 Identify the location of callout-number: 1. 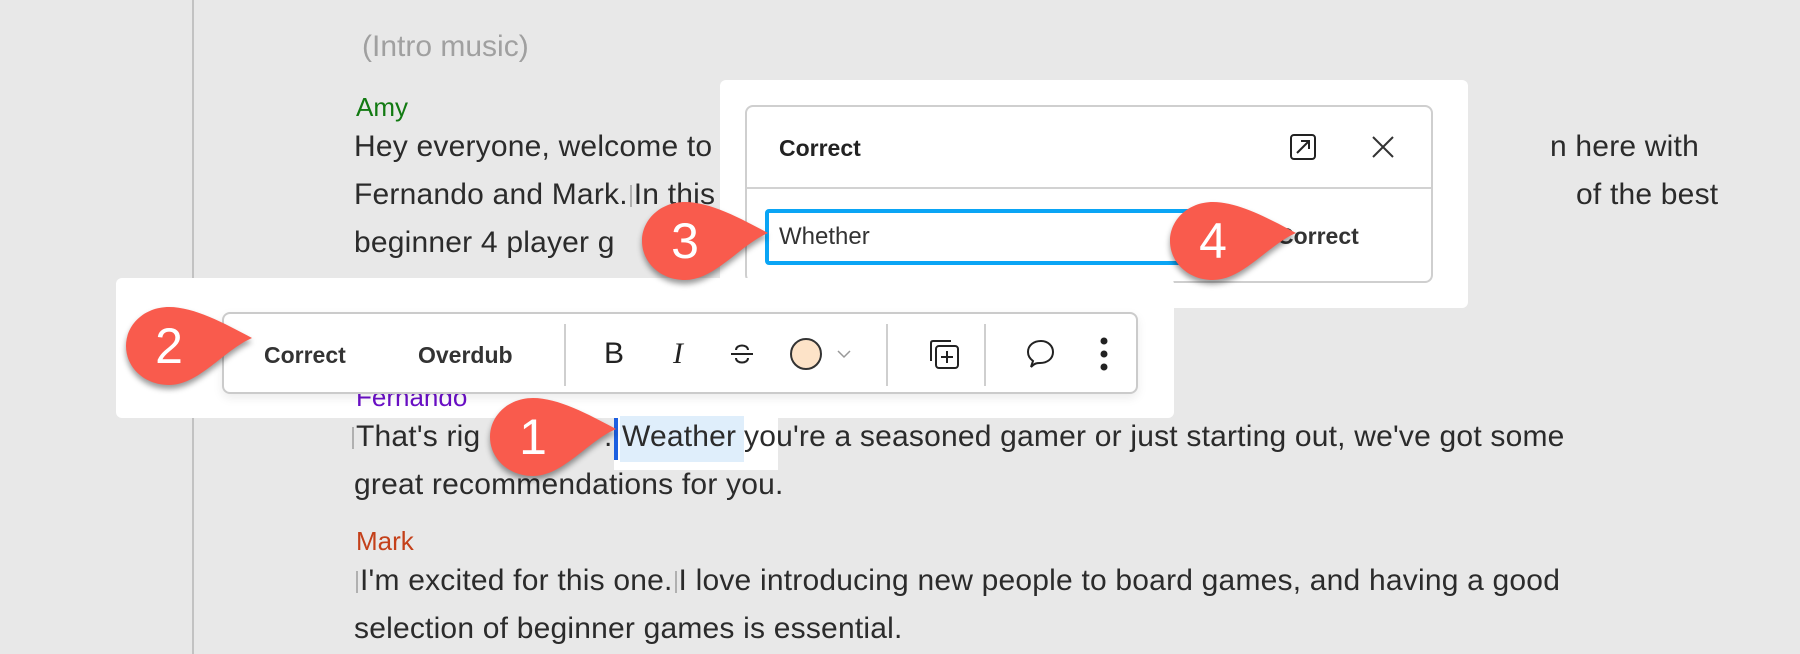
(533, 437).